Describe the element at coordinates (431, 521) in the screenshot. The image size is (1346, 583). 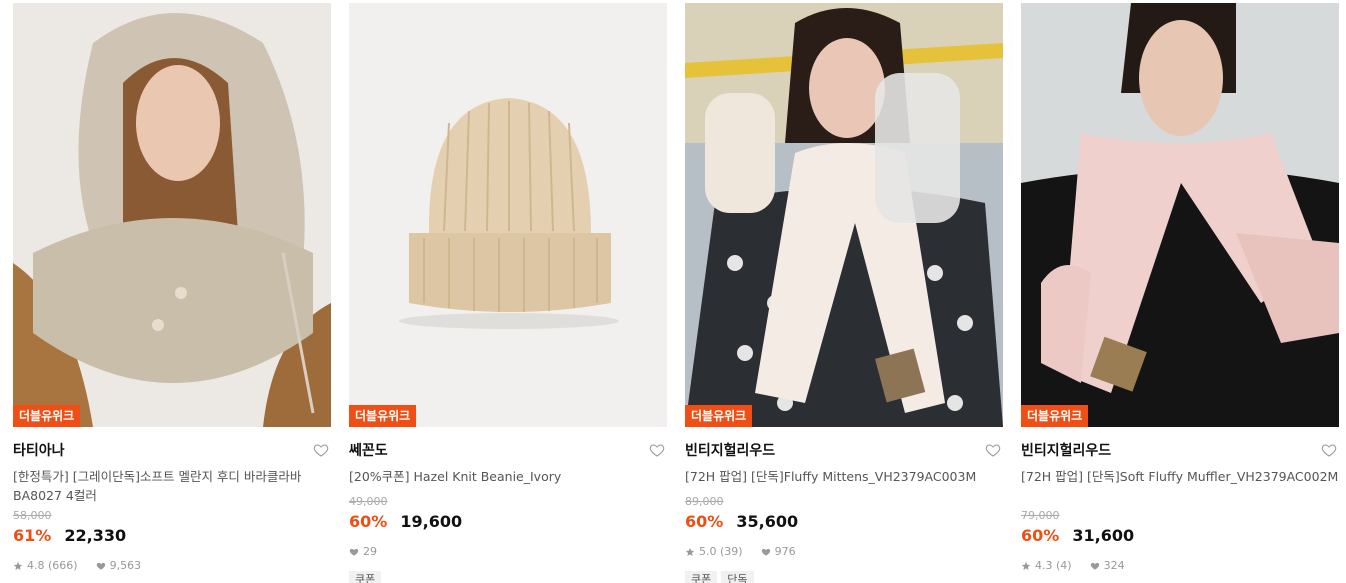
I see `sale-price: 19,600` at that location.